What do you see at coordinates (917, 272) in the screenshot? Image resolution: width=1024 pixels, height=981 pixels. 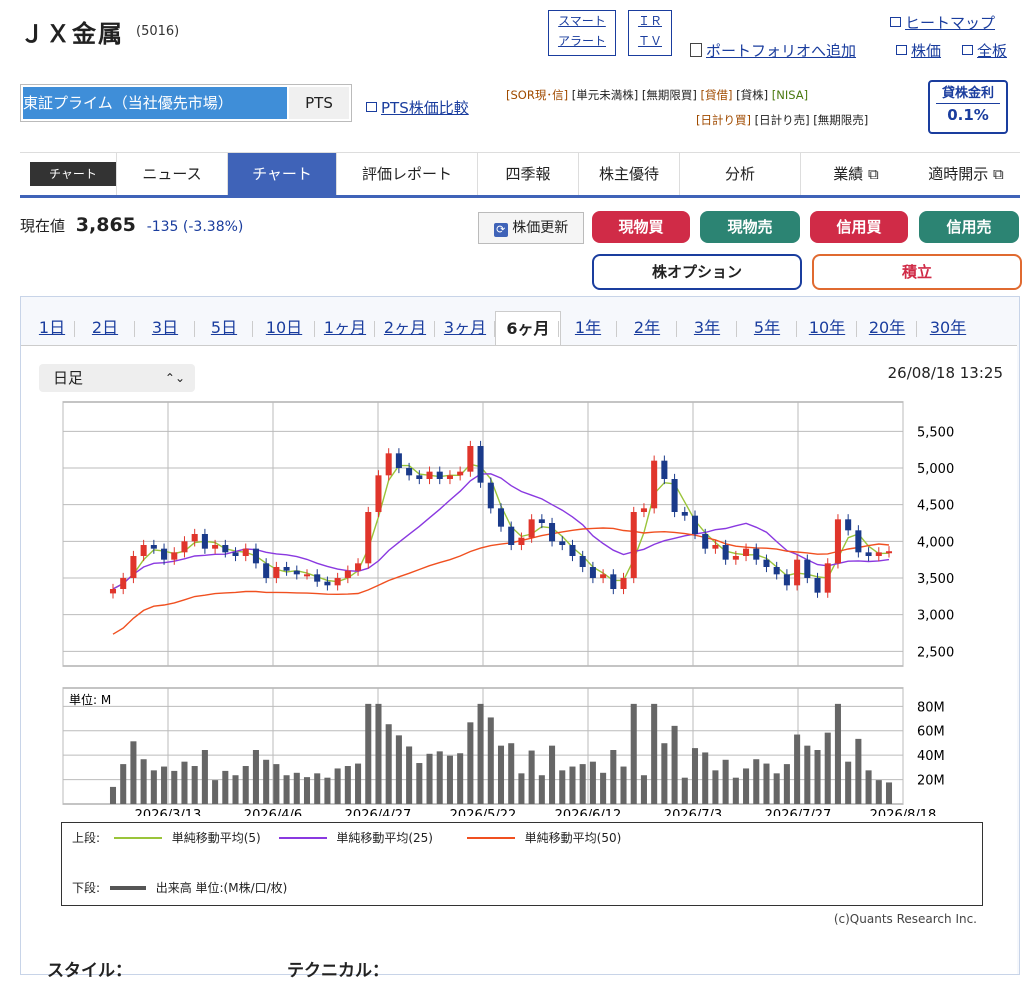 I see `tsumitate-button: 積立` at bounding box center [917, 272].